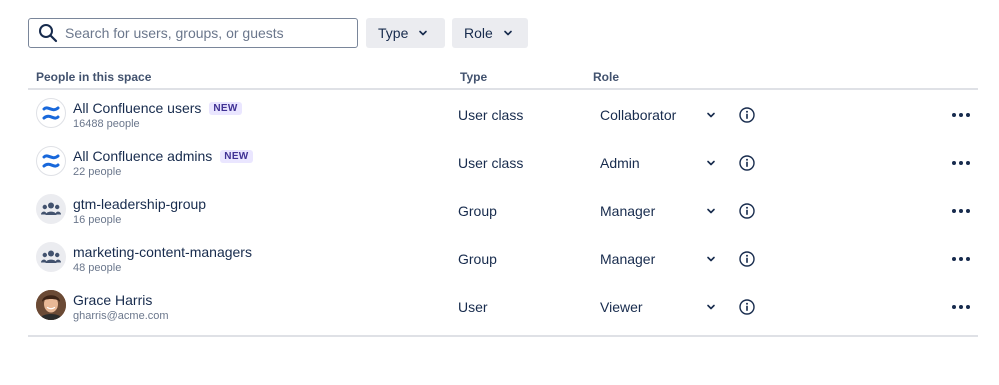 The width and height of the screenshot is (999, 385). I want to click on row-type: User, so click(473, 307).